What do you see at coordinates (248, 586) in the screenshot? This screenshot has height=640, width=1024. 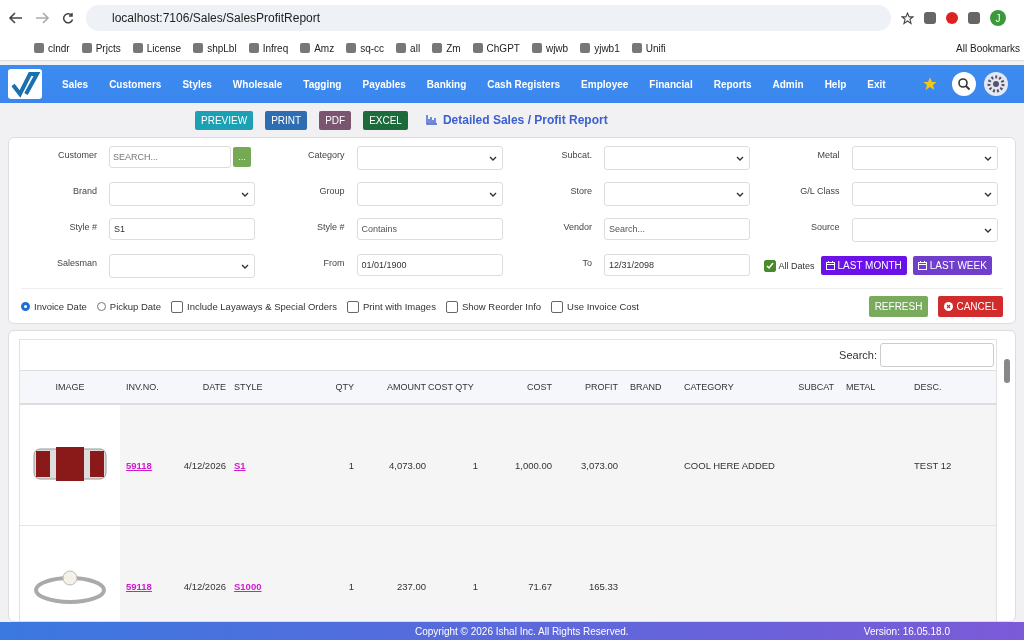 I see `style-link: S1000` at bounding box center [248, 586].